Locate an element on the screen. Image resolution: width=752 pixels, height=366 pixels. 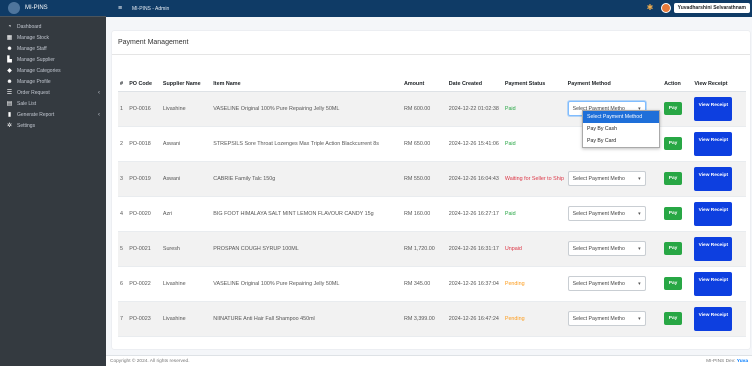
cell-amount: RM 3,399.00 is located at coordinates (426, 319).